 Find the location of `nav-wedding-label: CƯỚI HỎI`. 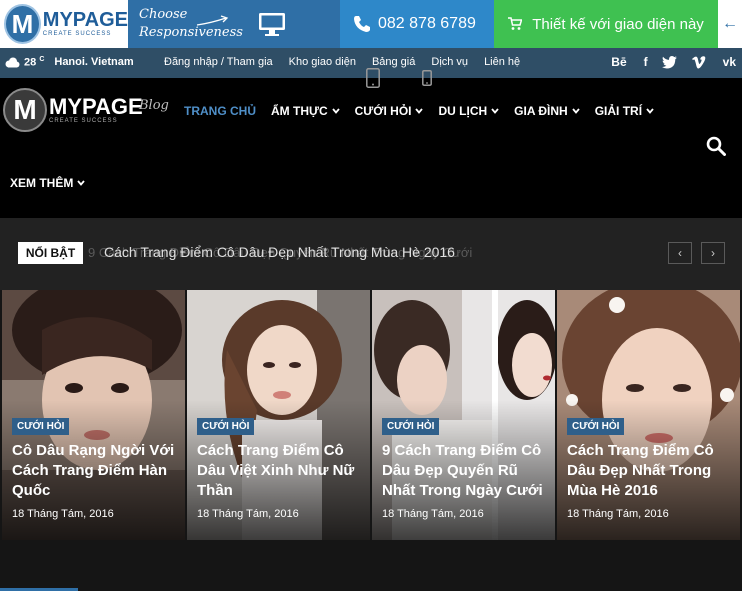

nav-wedding-label: CƯỚI HỎI is located at coordinates (383, 111).